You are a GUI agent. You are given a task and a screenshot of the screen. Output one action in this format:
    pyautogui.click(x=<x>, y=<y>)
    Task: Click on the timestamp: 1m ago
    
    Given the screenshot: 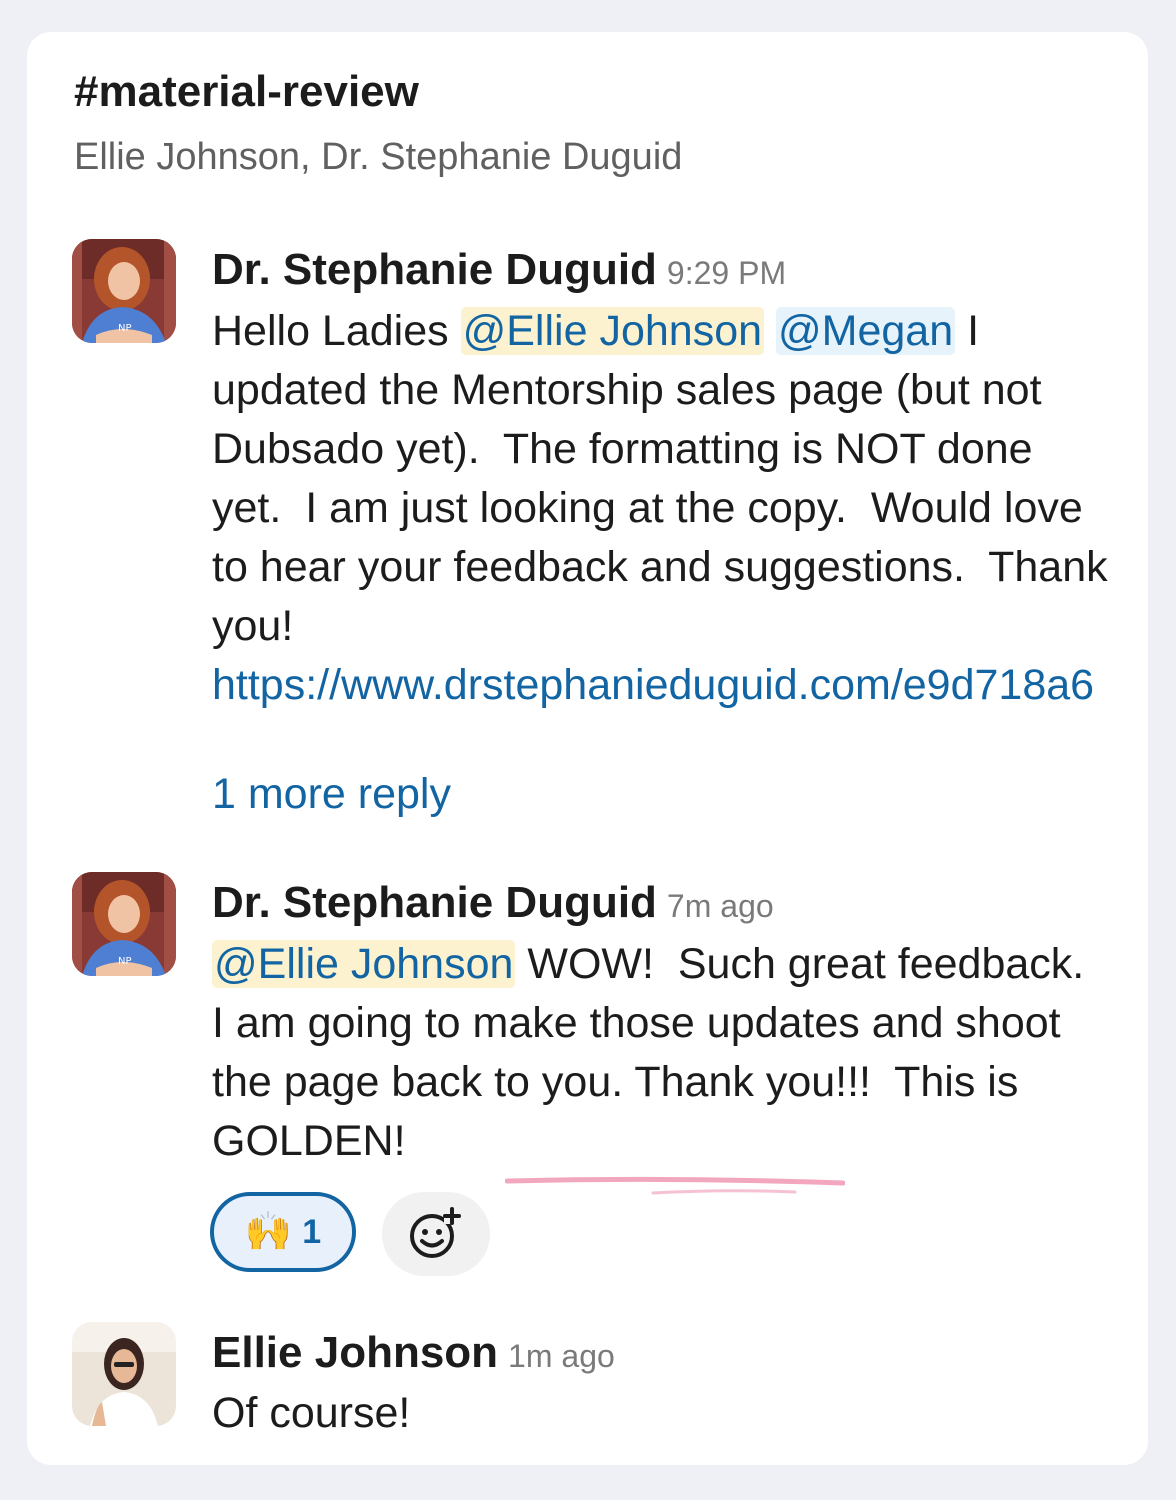 What is the action you would take?
    pyautogui.click(x=561, y=1356)
    